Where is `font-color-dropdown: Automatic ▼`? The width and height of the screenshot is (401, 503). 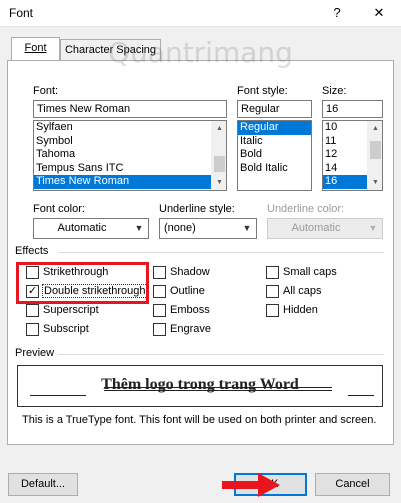
font-color-dropdown: Automatic ▼ is located at coordinates (91, 228).